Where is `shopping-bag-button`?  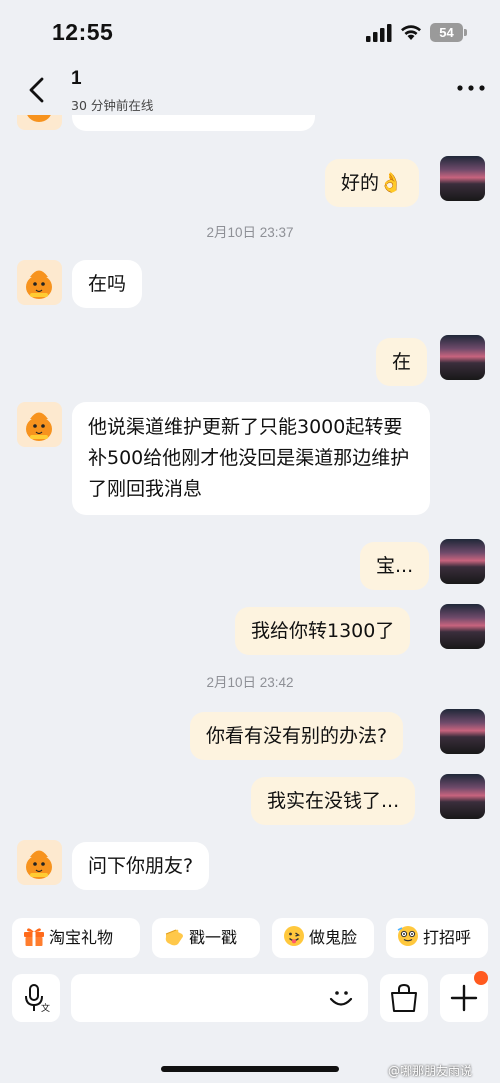
shopping-bag-button is located at coordinates (404, 998).